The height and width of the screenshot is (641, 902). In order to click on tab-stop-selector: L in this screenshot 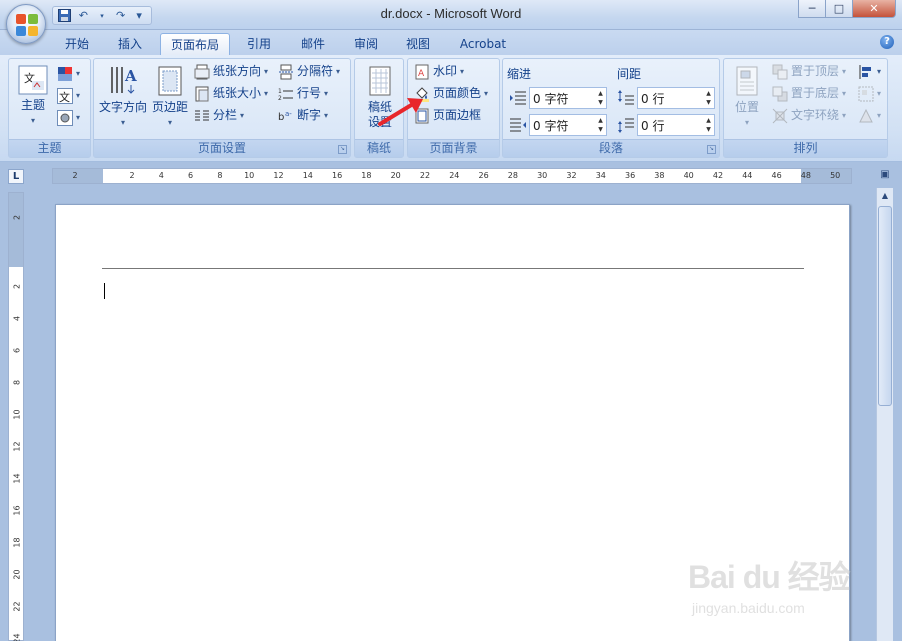, I will do `click(16, 176)`.